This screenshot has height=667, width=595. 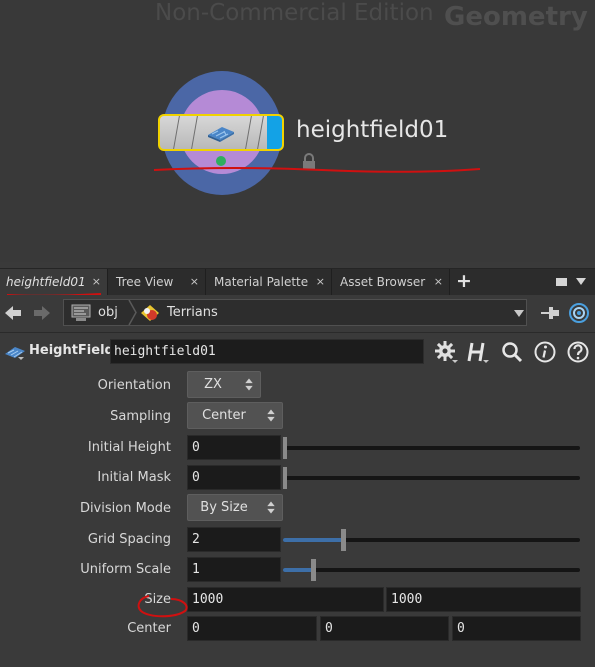 What do you see at coordinates (545, 352) in the screenshot?
I see `info-icon` at bounding box center [545, 352].